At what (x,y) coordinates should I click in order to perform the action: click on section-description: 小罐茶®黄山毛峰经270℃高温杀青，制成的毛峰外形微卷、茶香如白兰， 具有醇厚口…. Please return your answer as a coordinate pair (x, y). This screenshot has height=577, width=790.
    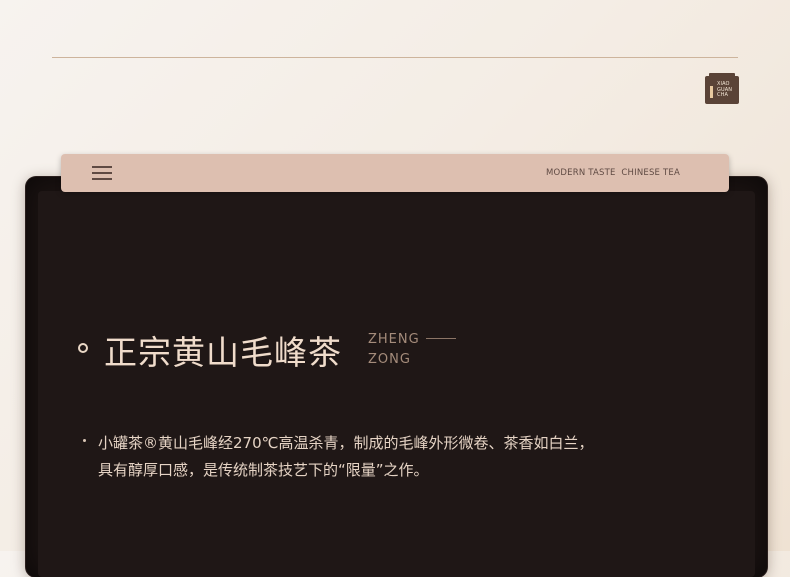
    Looking at the image, I should click on (378, 457).